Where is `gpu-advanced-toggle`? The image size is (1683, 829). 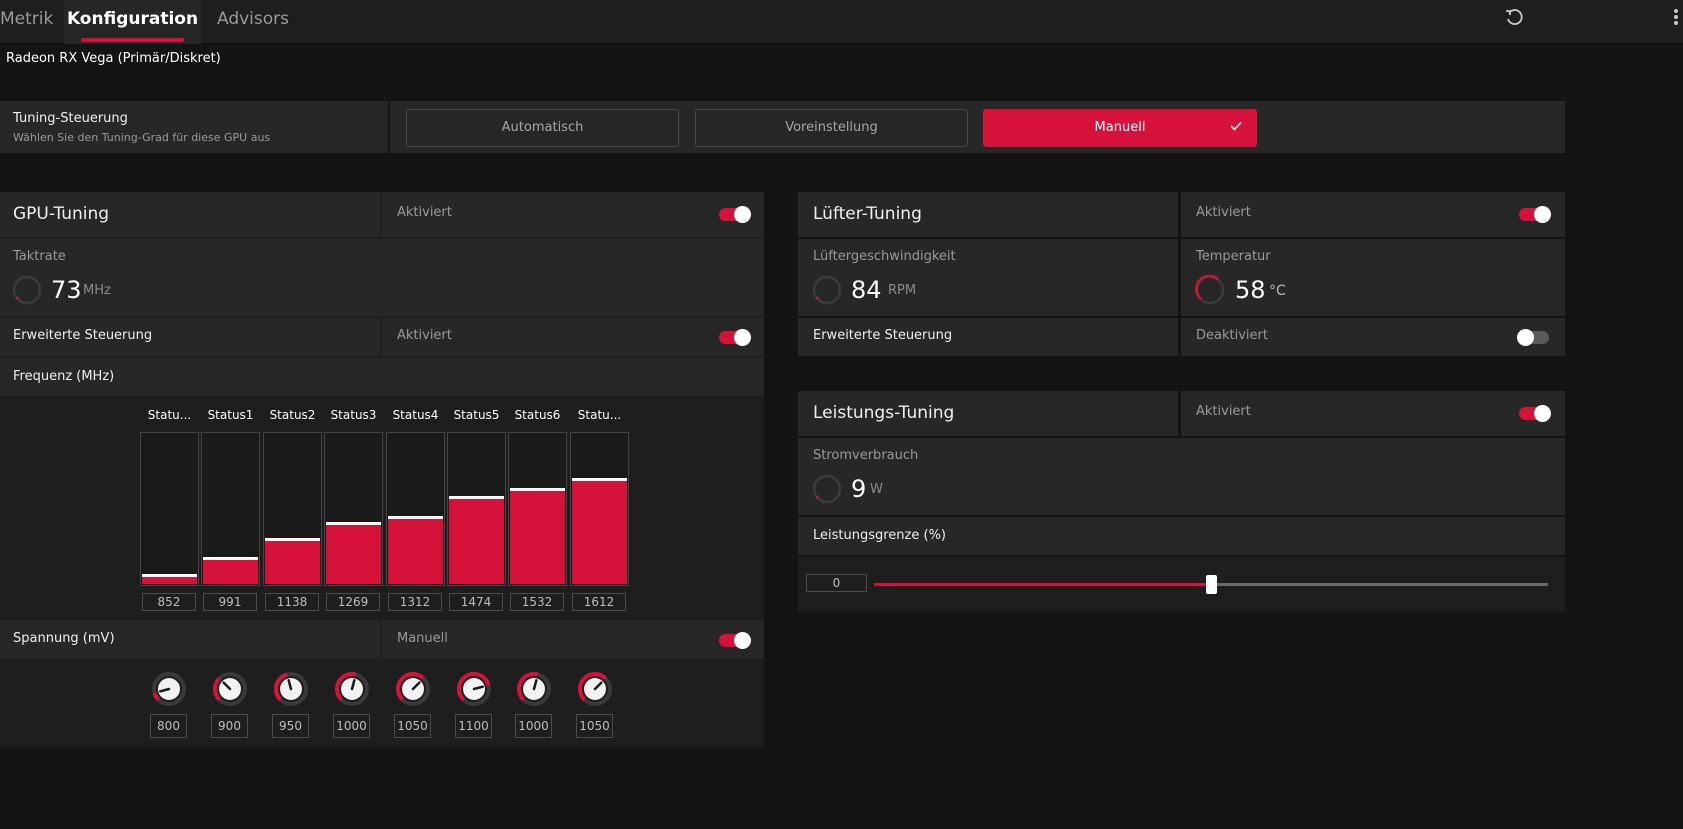 gpu-advanced-toggle is located at coordinates (735, 337).